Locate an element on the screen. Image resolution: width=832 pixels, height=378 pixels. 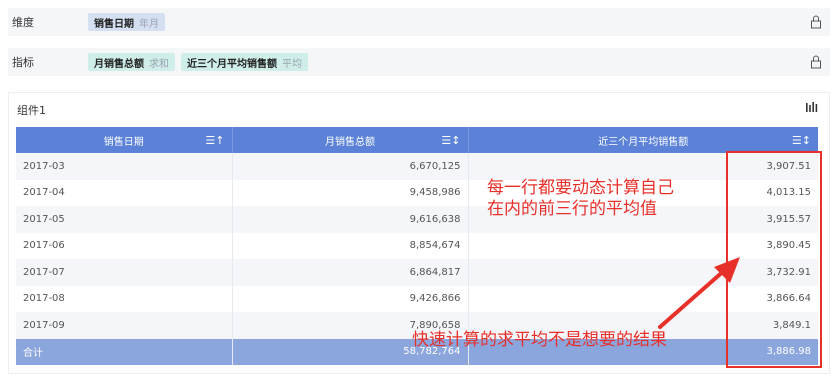
chip-sublabel: 年月 is located at coordinates (149, 24).